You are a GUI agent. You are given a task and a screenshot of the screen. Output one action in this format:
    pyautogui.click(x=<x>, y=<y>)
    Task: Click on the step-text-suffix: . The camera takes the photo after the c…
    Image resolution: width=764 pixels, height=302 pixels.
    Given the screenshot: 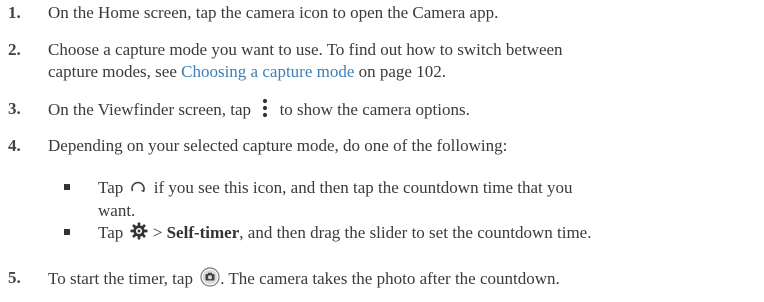 What is the action you would take?
    pyautogui.click(x=390, y=278)
    